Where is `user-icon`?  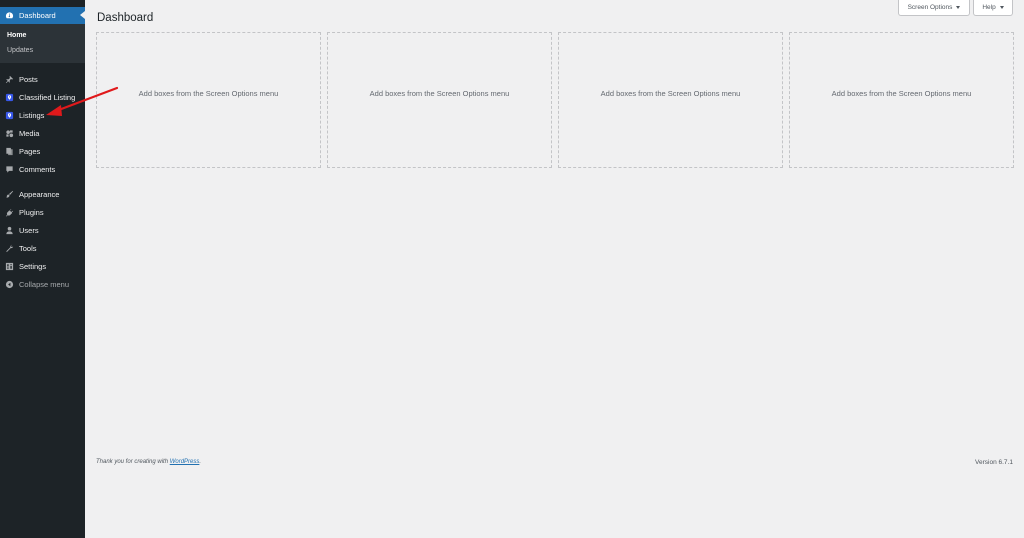 user-icon is located at coordinates (9, 230).